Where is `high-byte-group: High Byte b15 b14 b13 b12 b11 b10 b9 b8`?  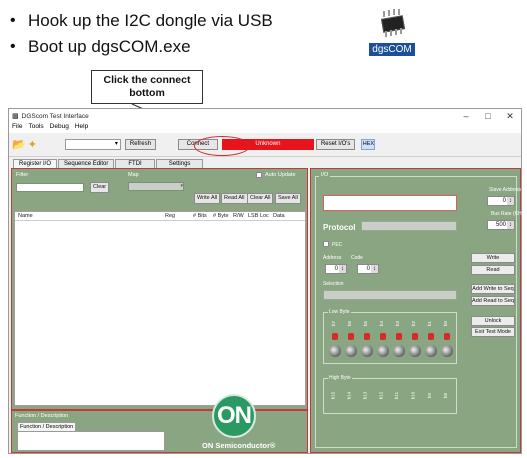
high-byte-group: High Byte b15 b14 b13 b12 b11 b10 b9 b8 is located at coordinates (390, 394).